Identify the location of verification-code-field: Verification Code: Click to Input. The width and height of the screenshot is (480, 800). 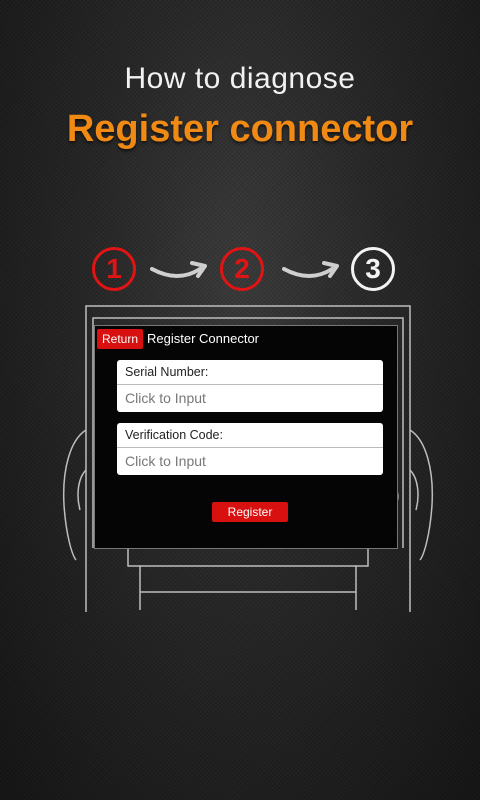
(250, 449).